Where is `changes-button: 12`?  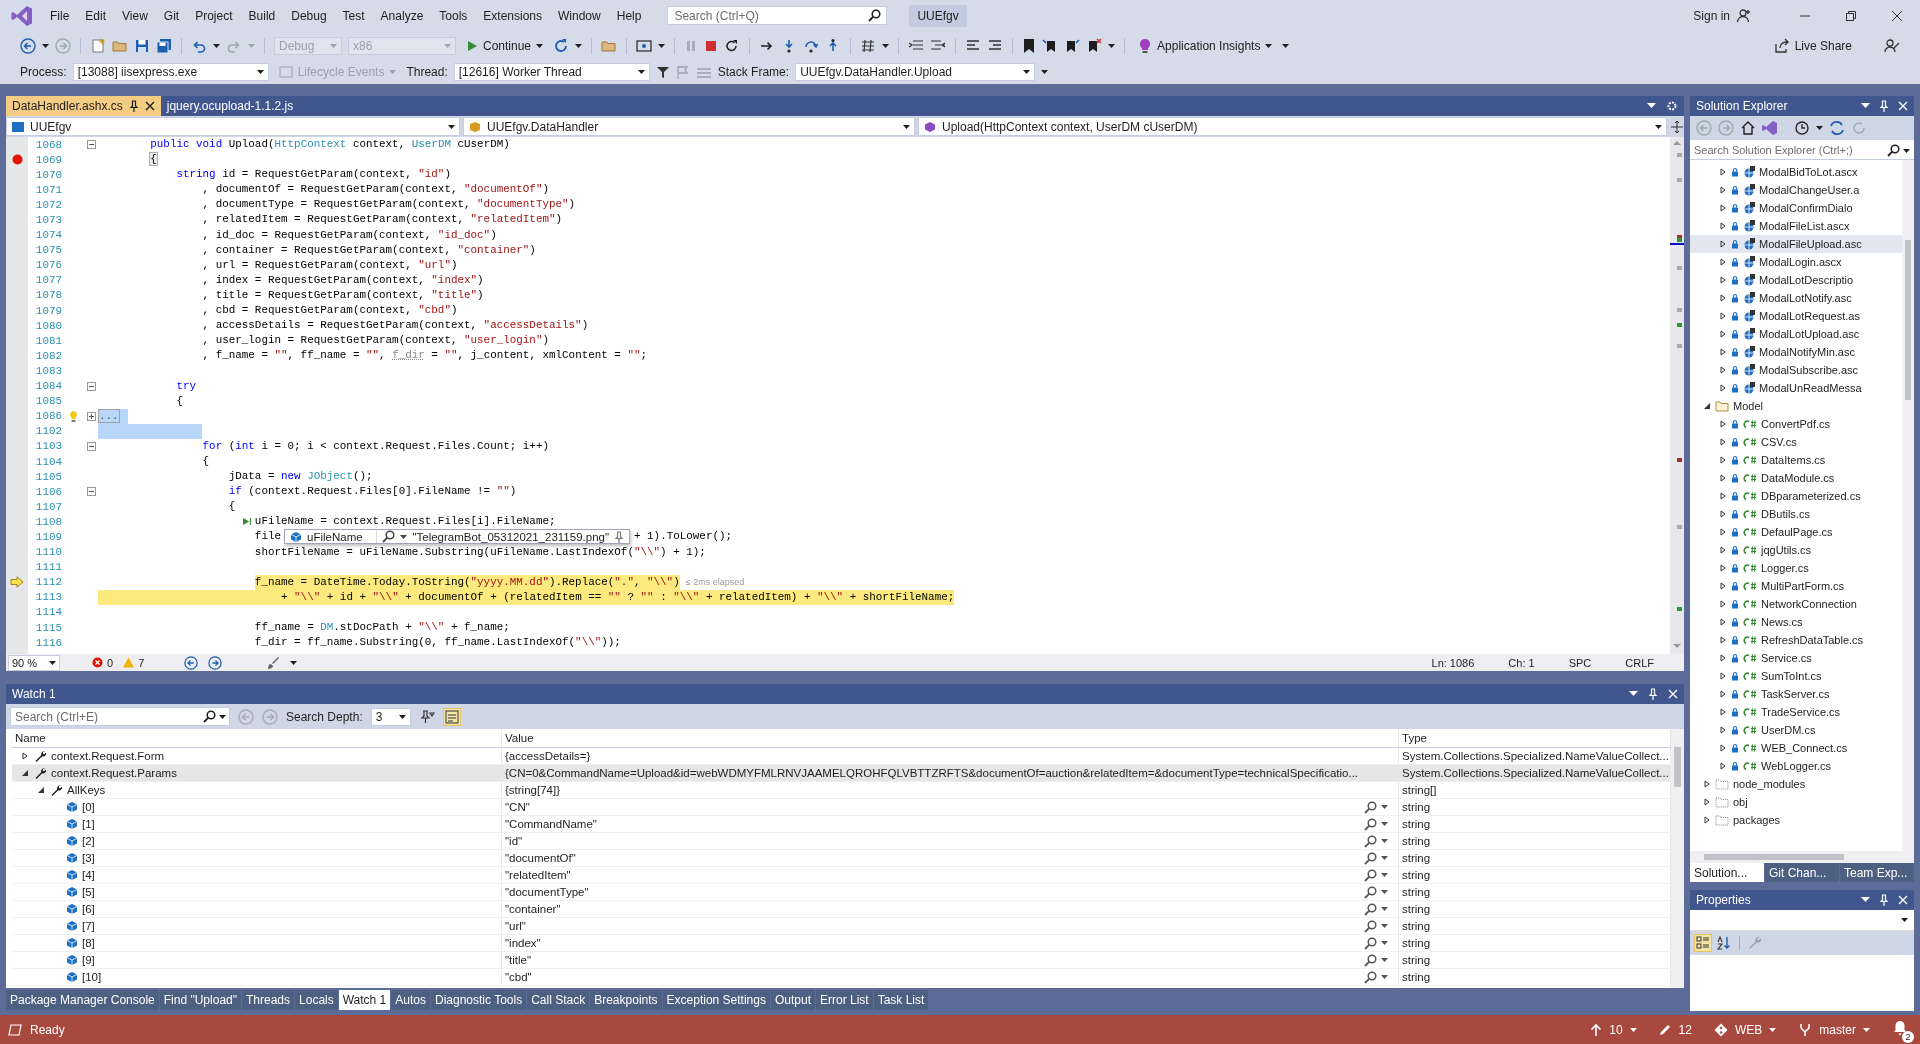 changes-button: 12 is located at coordinates (1675, 1029).